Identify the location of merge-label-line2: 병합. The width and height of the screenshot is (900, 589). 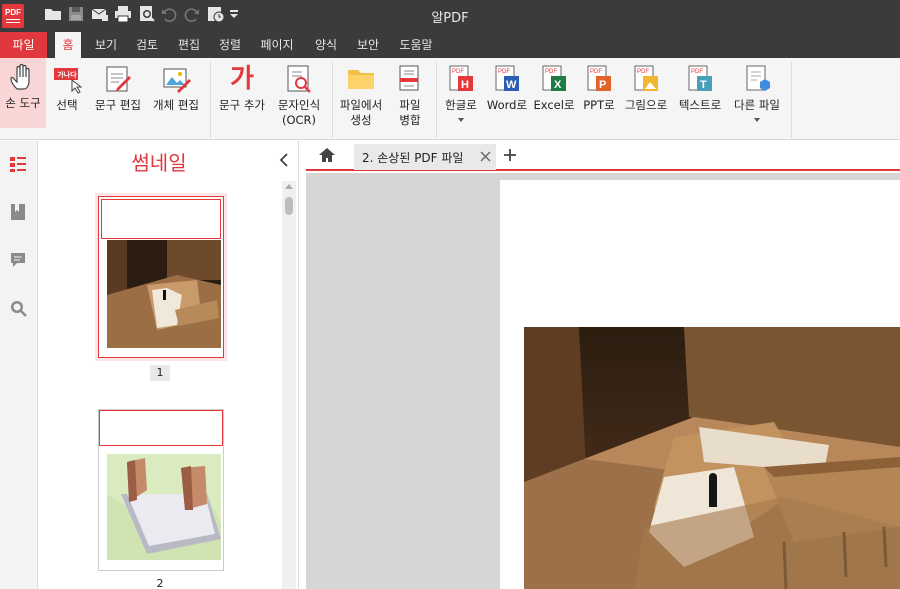
(410, 120).